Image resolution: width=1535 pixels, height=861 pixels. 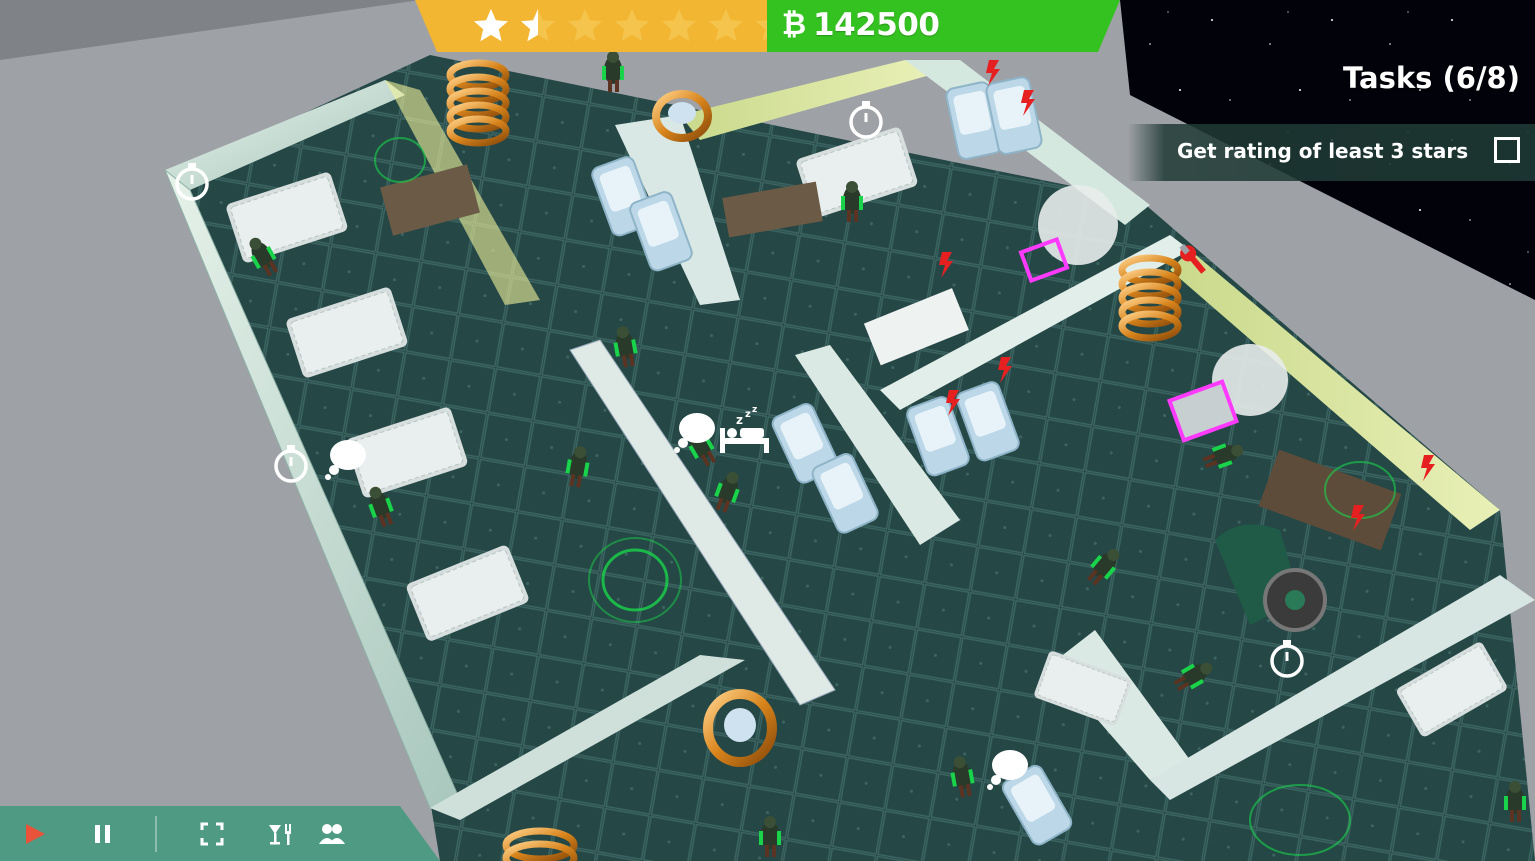 I want to click on bitcoin-icon: ₿, so click(x=794, y=24).